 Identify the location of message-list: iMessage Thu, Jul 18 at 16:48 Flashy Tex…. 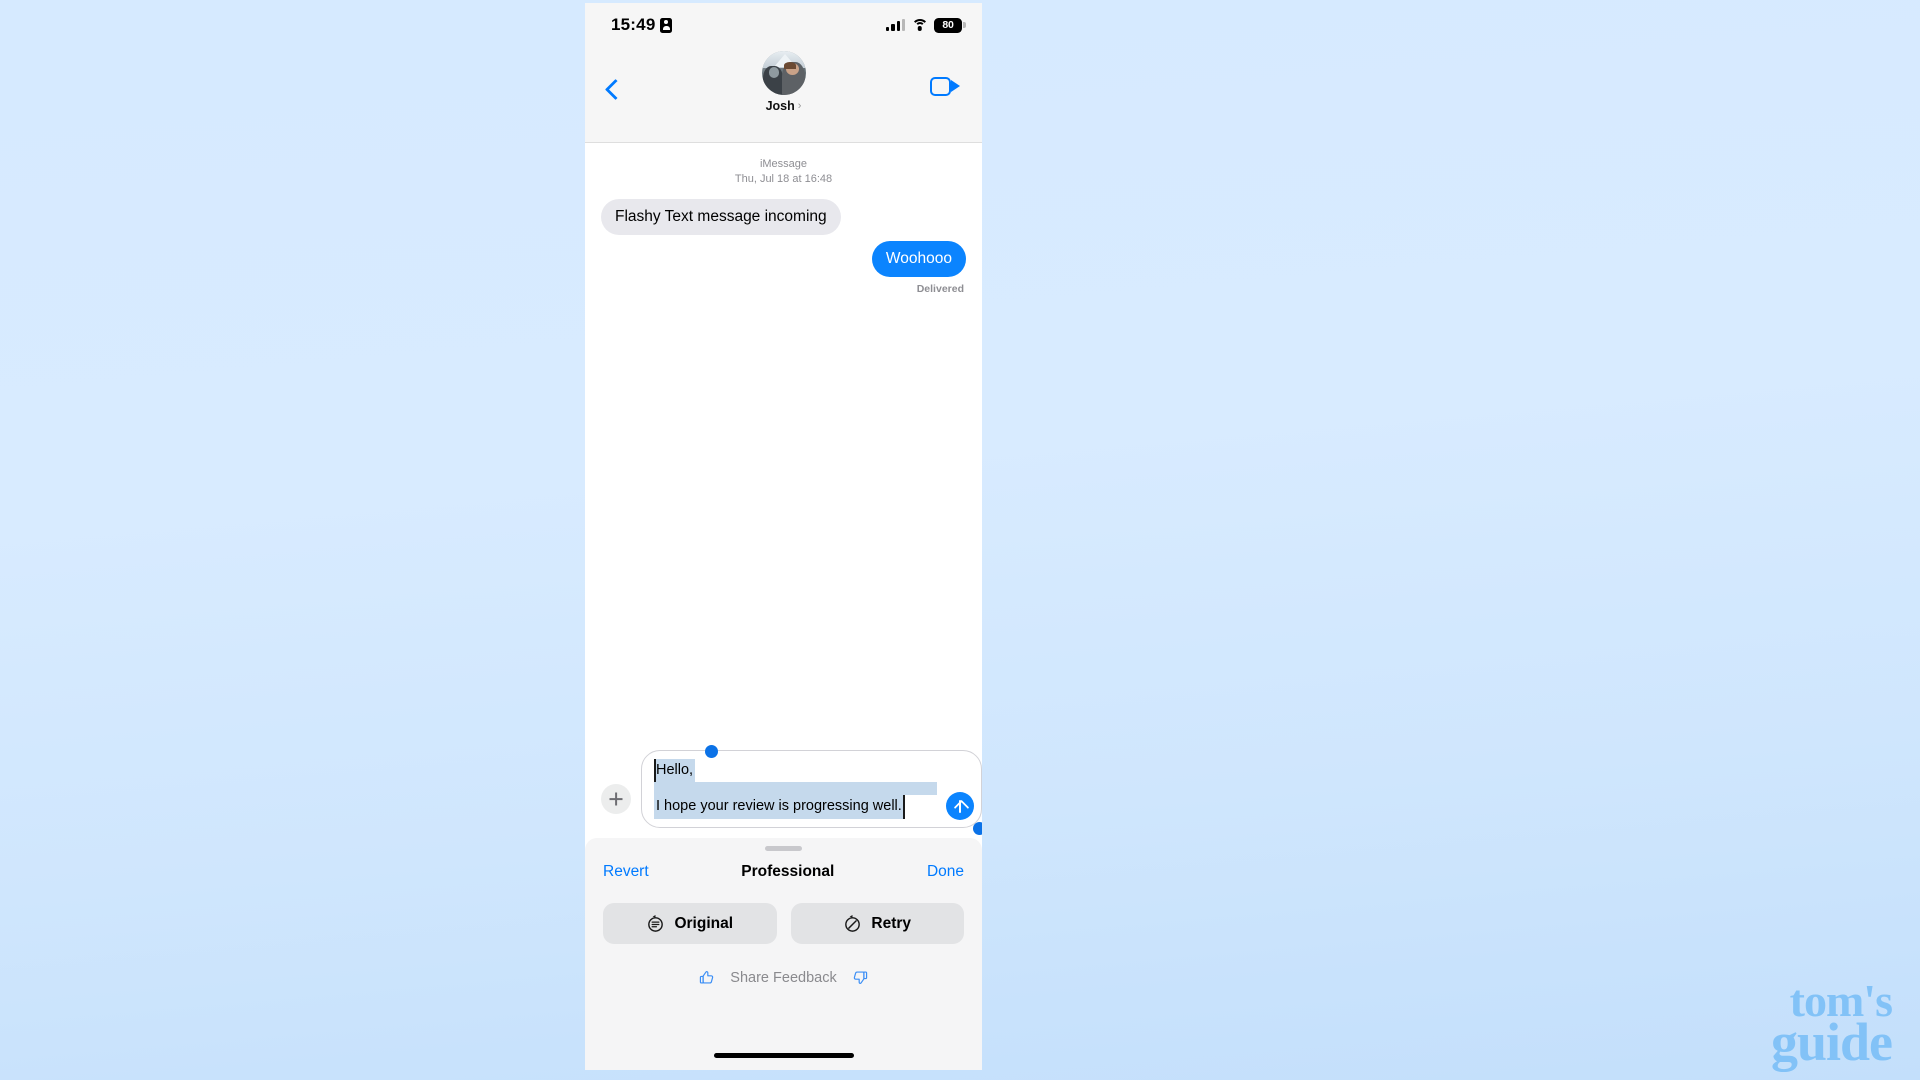
(783, 446).